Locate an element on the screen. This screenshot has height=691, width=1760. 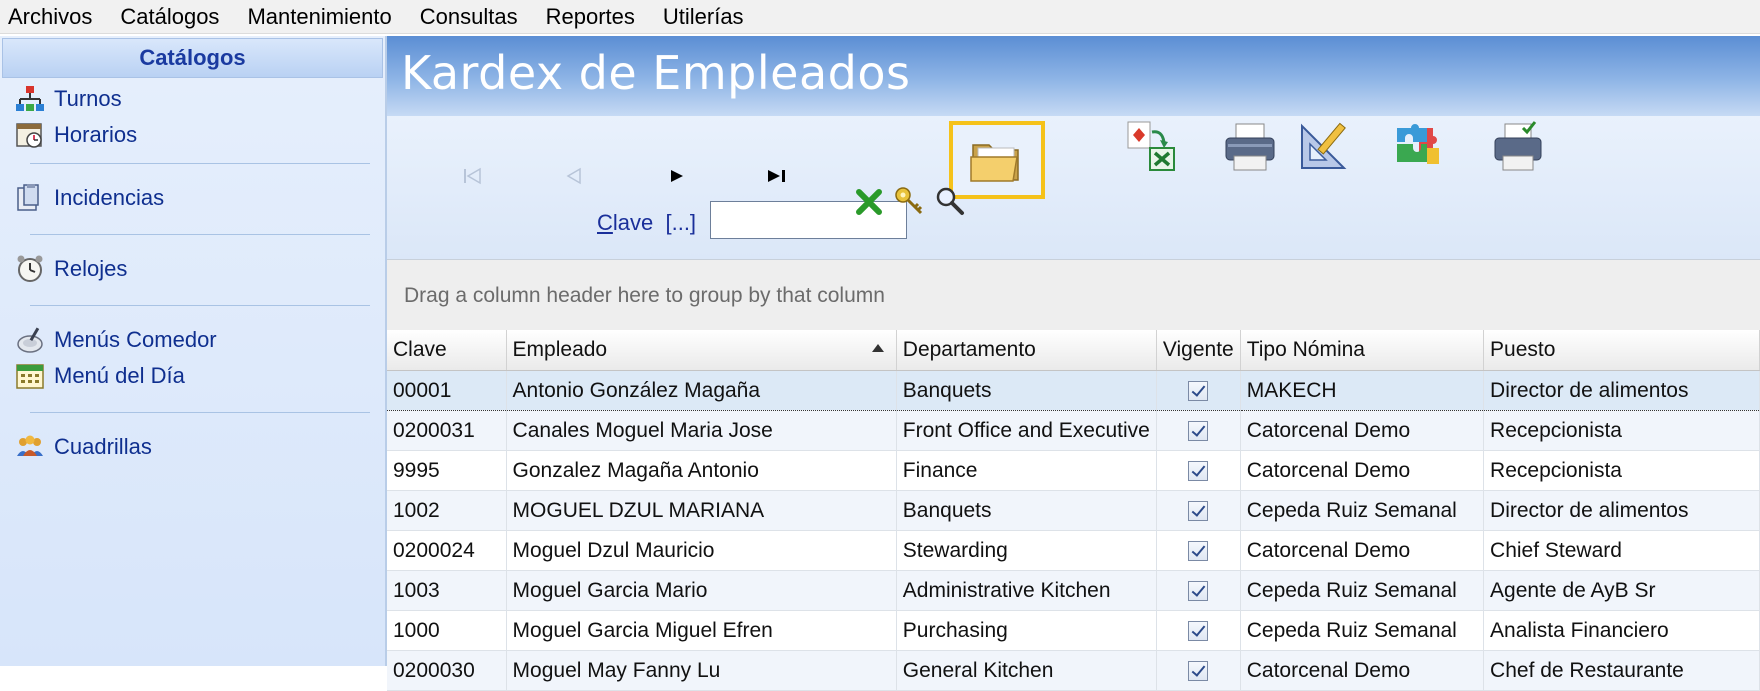
clave-label-text: lave is located at coordinates (633, 222).